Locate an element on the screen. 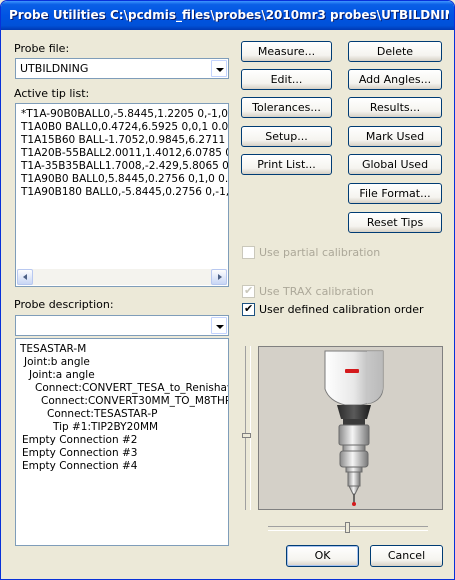 This screenshot has width=455, height=580. user-defined-order-checkbox: ✔ is located at coordinates (248, 309).